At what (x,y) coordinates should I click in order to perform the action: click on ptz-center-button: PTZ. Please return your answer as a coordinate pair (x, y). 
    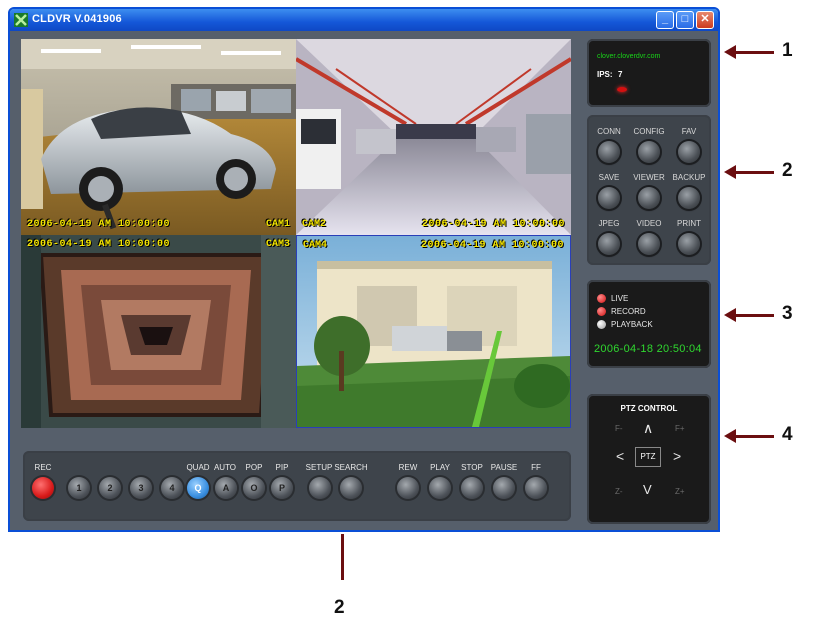
    Looking at the image, I should click on (648, 457).